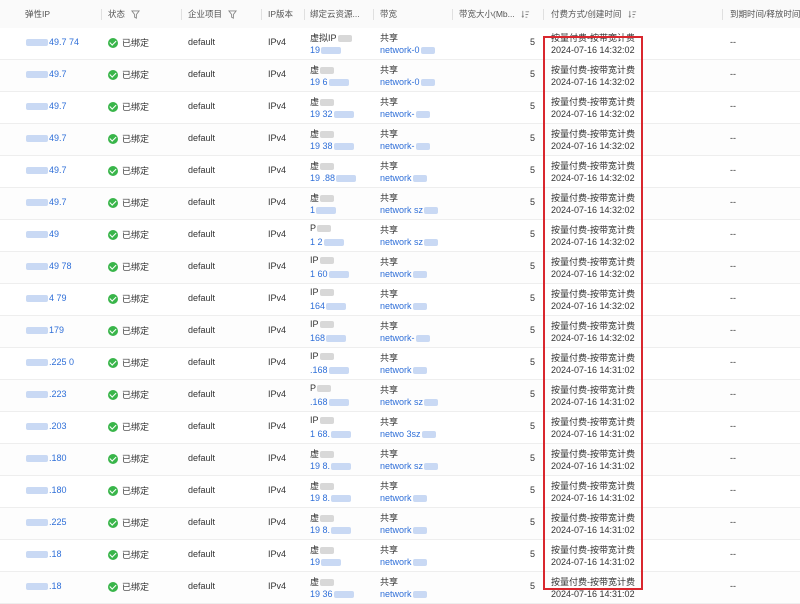 The width and height of the screenshot is (800, 604). What do you see at coordinates (223, 14) in the screenshot?
I see `col-project: 企业项目` at bounding box center [223, 14].